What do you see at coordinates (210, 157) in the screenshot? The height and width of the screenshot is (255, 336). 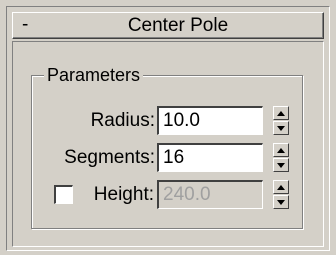 I see `segments-input` at bounding box center [210, 157].